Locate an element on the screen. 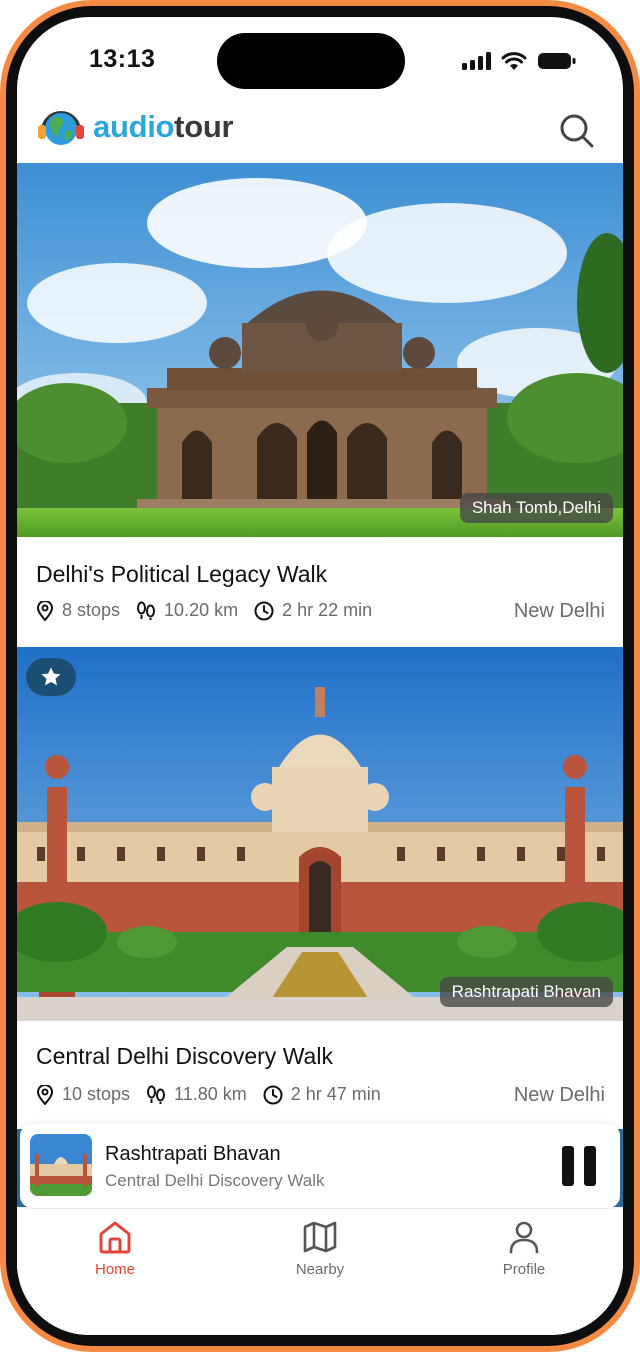 This screenshot has width=640, height=1352. duration-info: 2 hr 22 min is located at coordinates (313, 610).